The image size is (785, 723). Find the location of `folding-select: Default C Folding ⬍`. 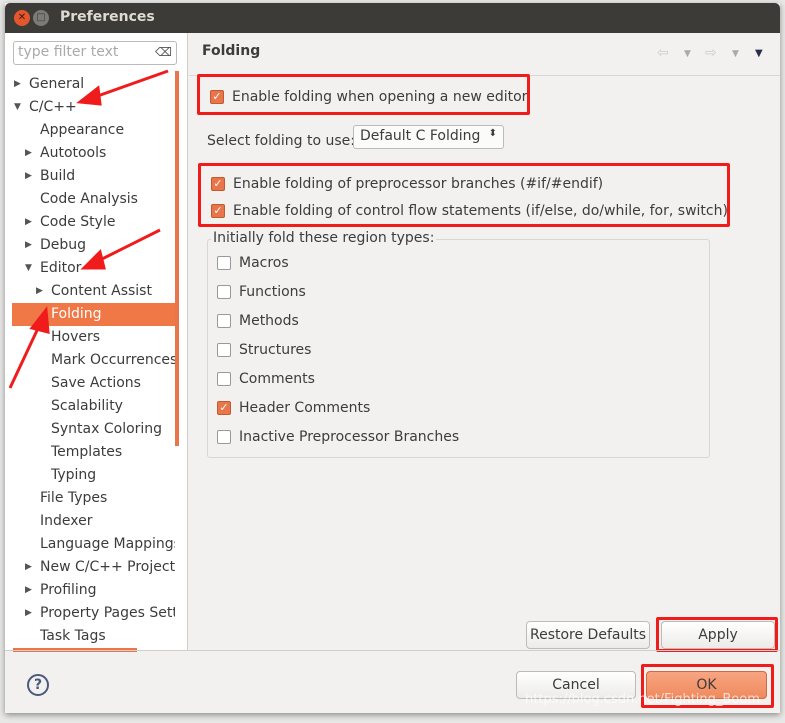

folding-select: Default C Folding ⬍ is located at coordinates (428, 137).